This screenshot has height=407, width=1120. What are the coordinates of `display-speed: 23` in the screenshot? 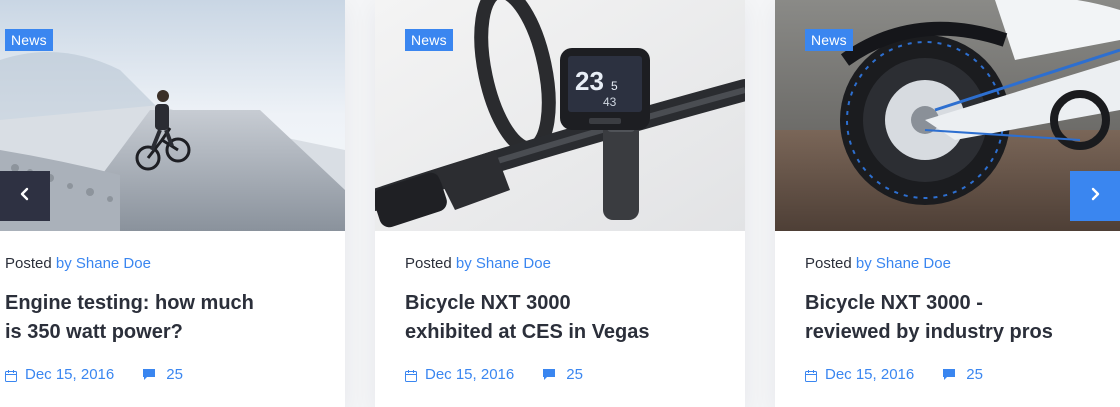 It's located at (589, 81).